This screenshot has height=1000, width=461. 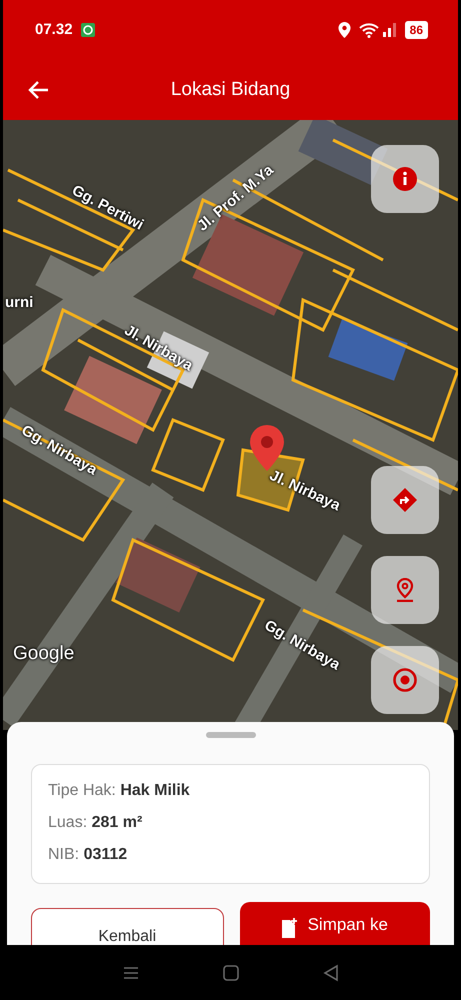 What do you see at coordinates (19, 303) in the screenshot?
I see `street-label: urni` at bounding box center [19, 303].